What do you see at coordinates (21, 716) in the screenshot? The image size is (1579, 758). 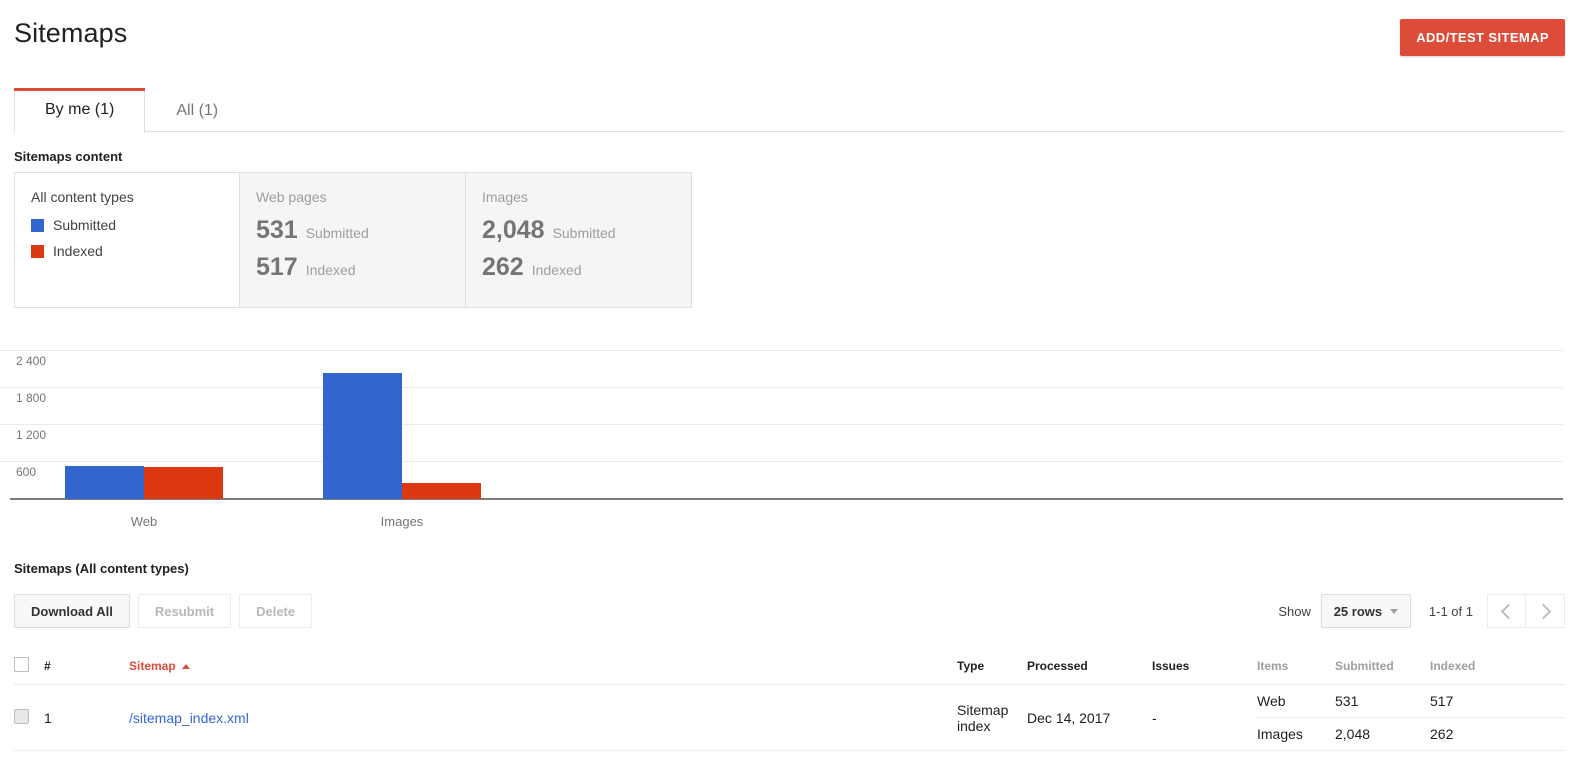 I see `row-checkbox` at bounding box center [21, 716].